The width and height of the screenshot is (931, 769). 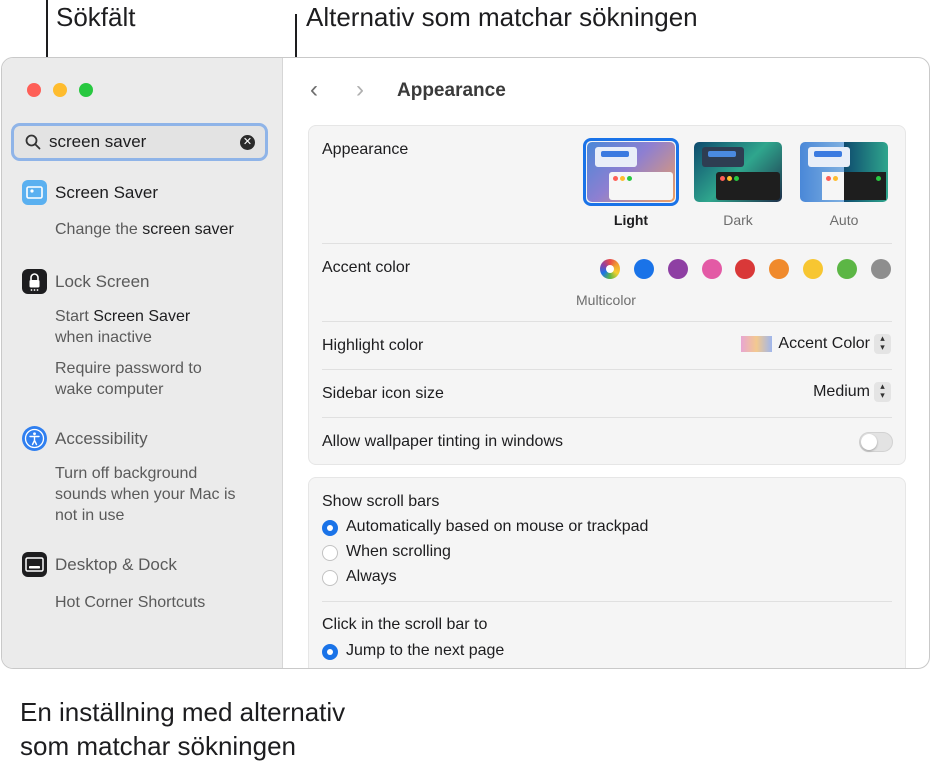 I want to click on accent-swatch-blue, so click(x=644, y=269).